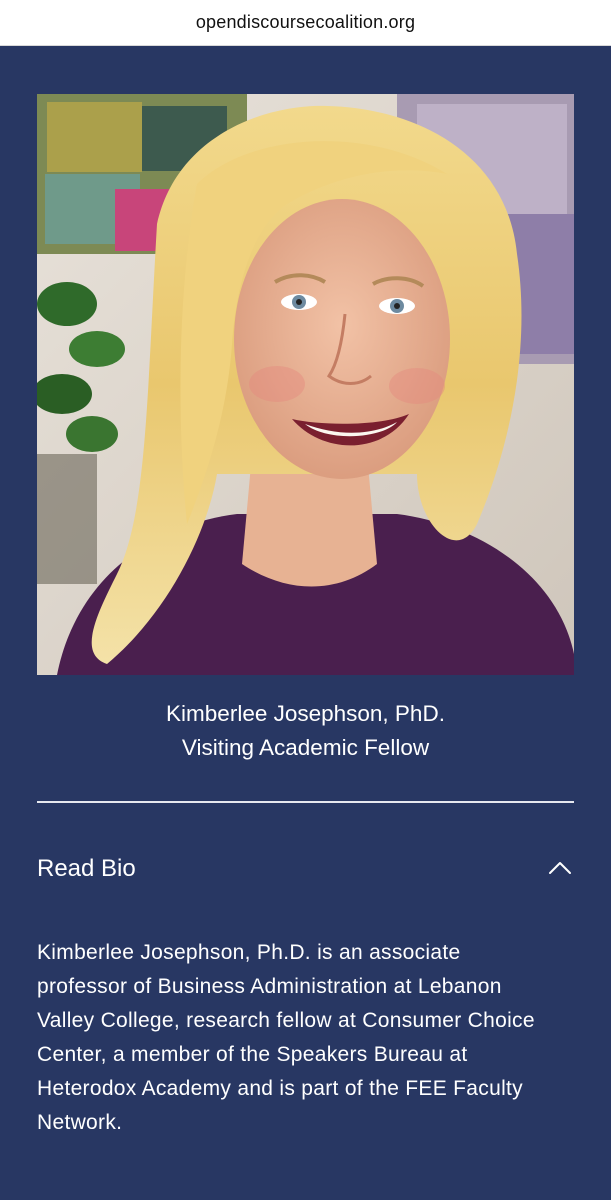  Describe the element at coordinates (305, 713) in the screenshot. I see `profile-name: Kimberlee Josephson, PhD.` at that location.